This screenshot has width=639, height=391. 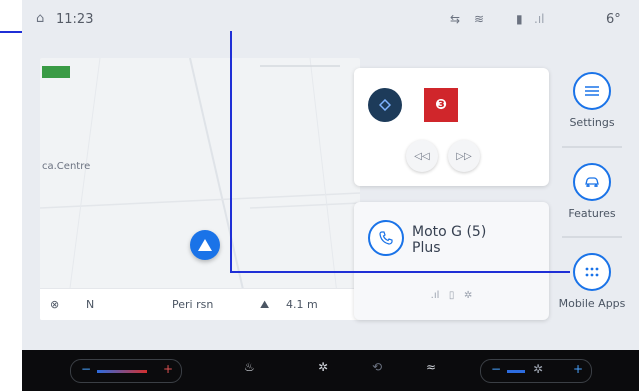 I want to click on settings-label: Settings, so click(x=592, y=122).